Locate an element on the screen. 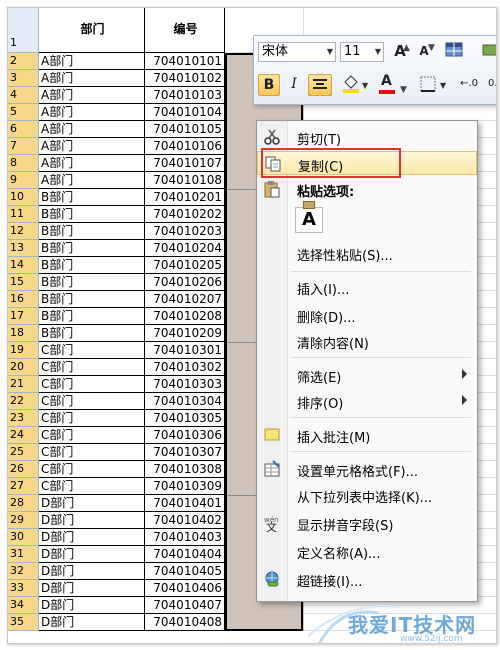 The width and height of the screenshot is (500, 650). row-header: 27 is located at coordinates (23, 486).